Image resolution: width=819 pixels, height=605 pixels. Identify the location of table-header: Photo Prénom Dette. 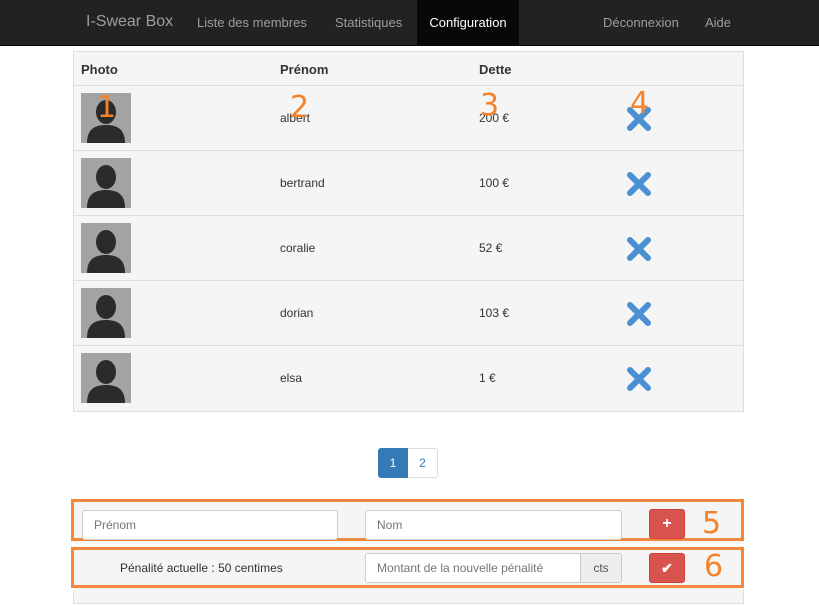
(408, 69).